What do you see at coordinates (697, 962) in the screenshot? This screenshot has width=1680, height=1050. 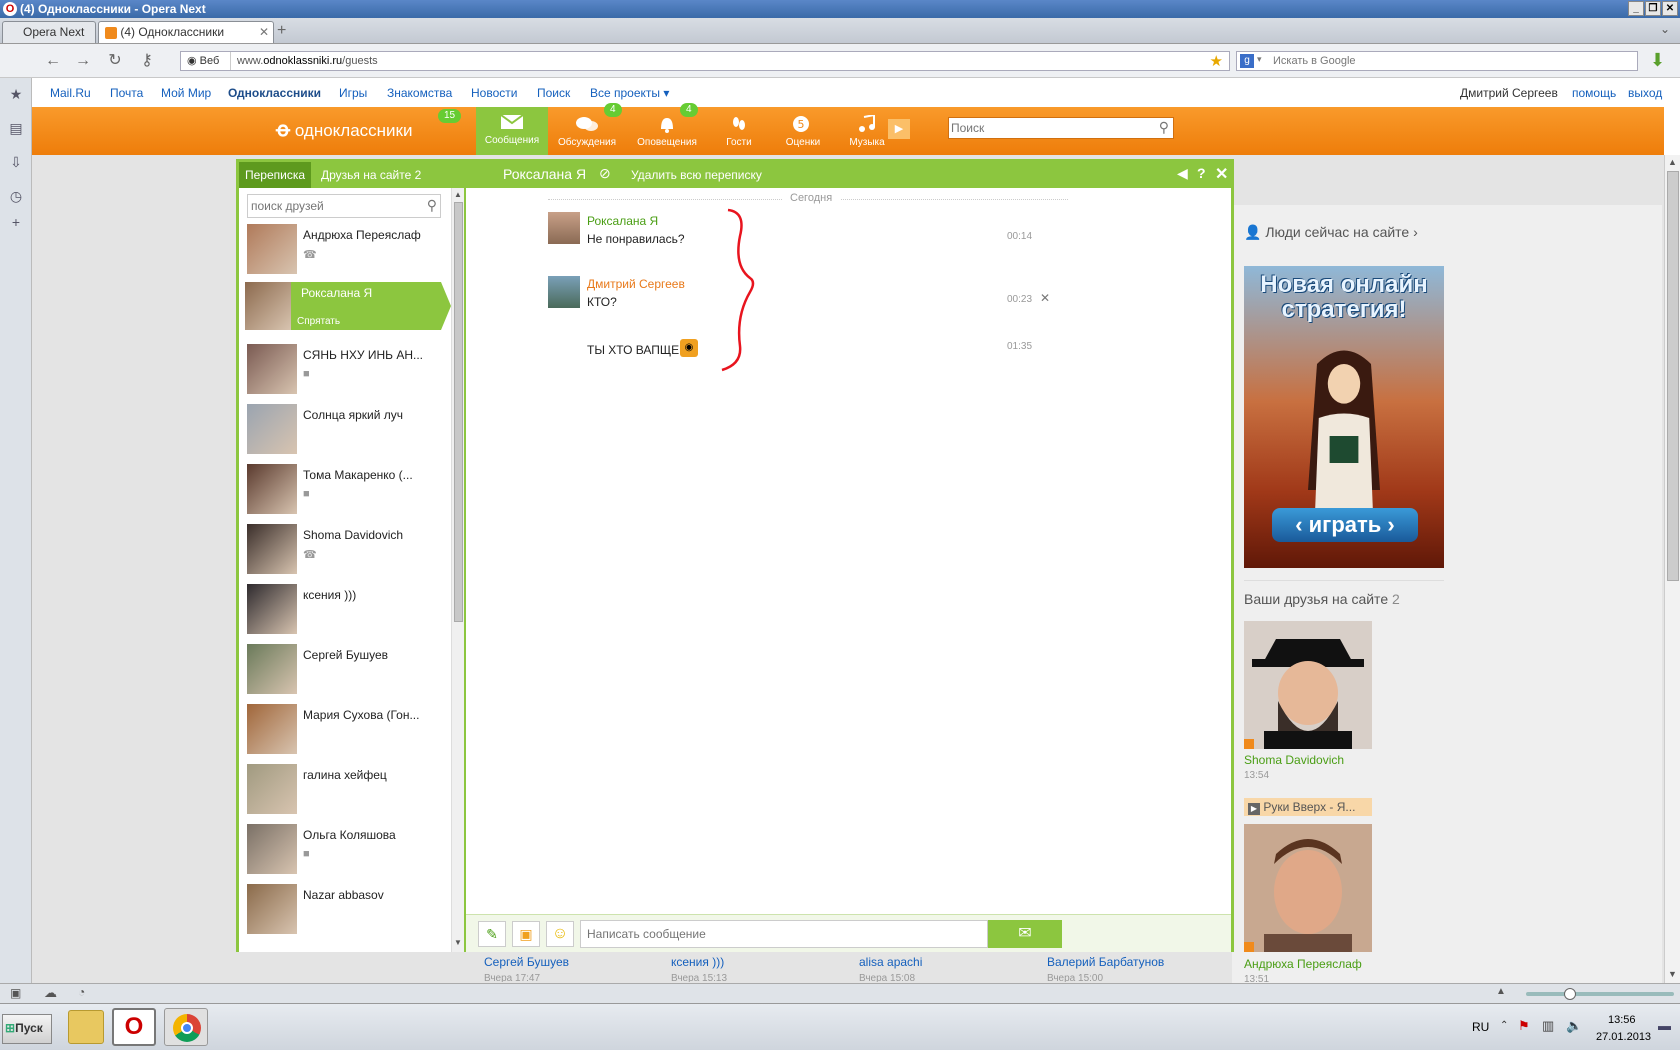 I see `guest-name: ксения )))` at bounding box center [697, 962].